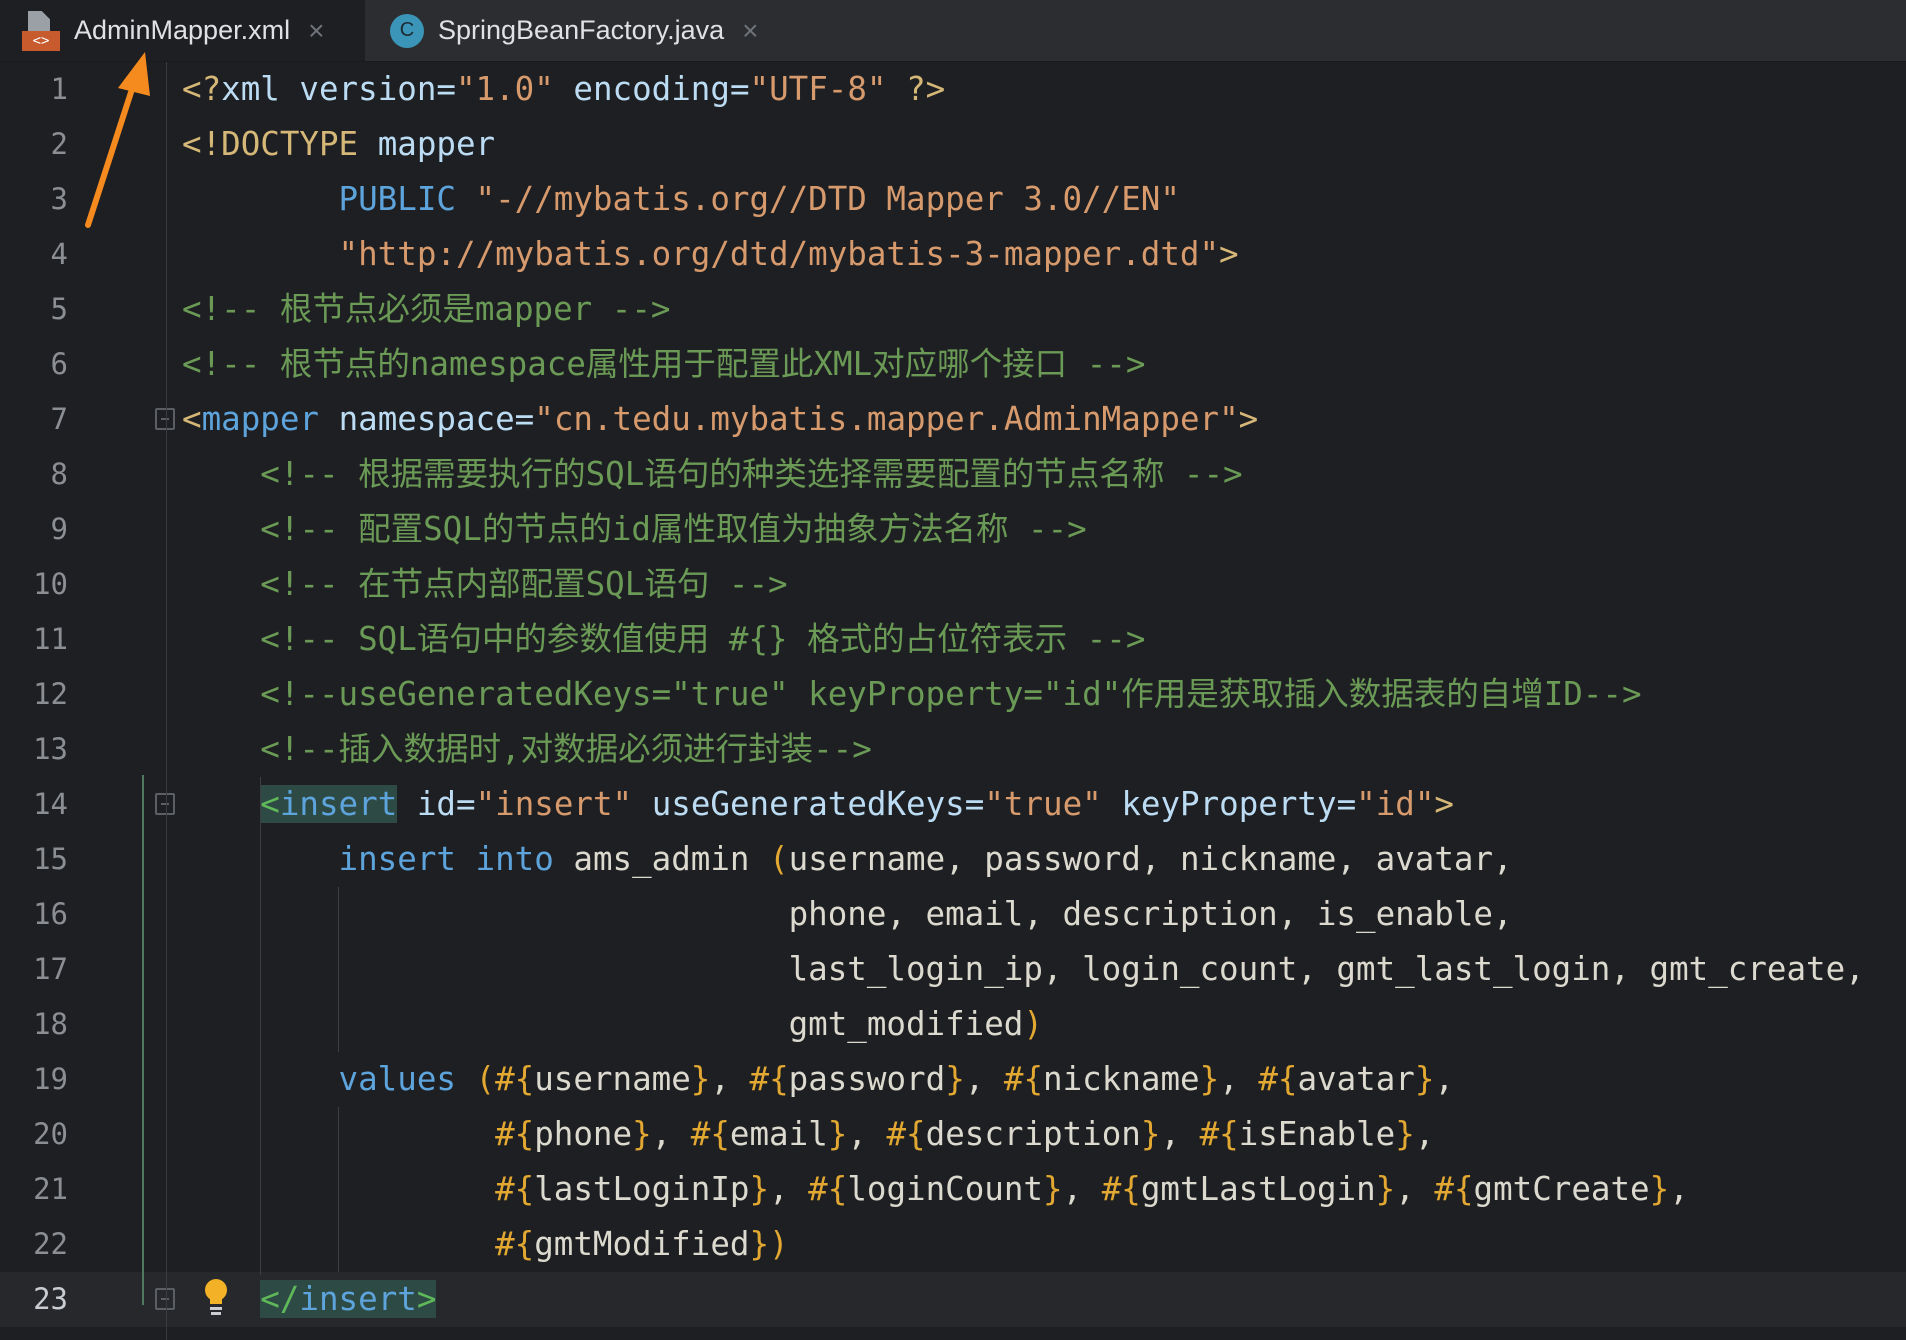  Describe the element at coordinates (953, 89) in the screenshot. I see `code-line: 1 <?xml version="1.0" encoding="UTF-8" ?>` at that location.